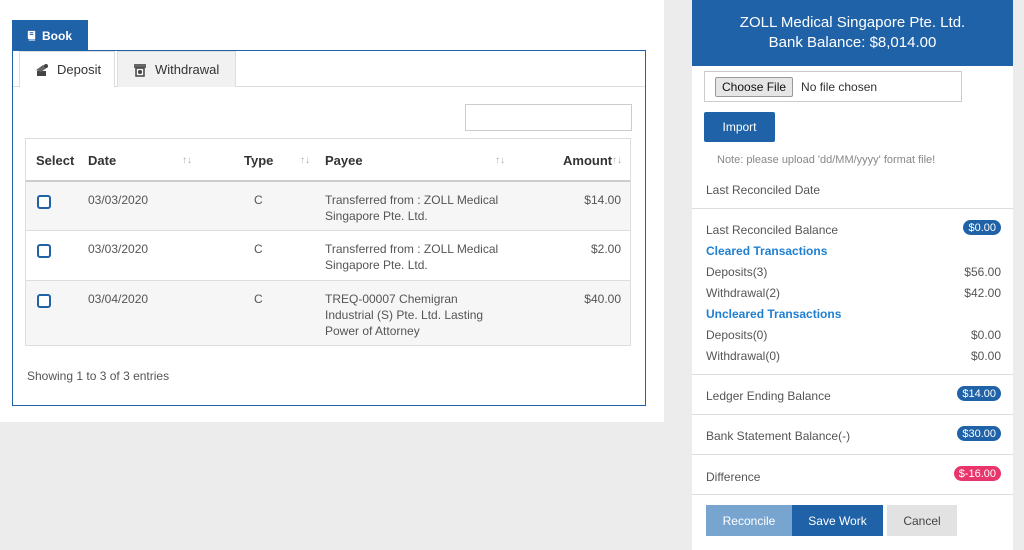 The width and height of the screenshot is (1024, 550). I want to click on sort-payee-icon: ↑↓, so click(500, 160).